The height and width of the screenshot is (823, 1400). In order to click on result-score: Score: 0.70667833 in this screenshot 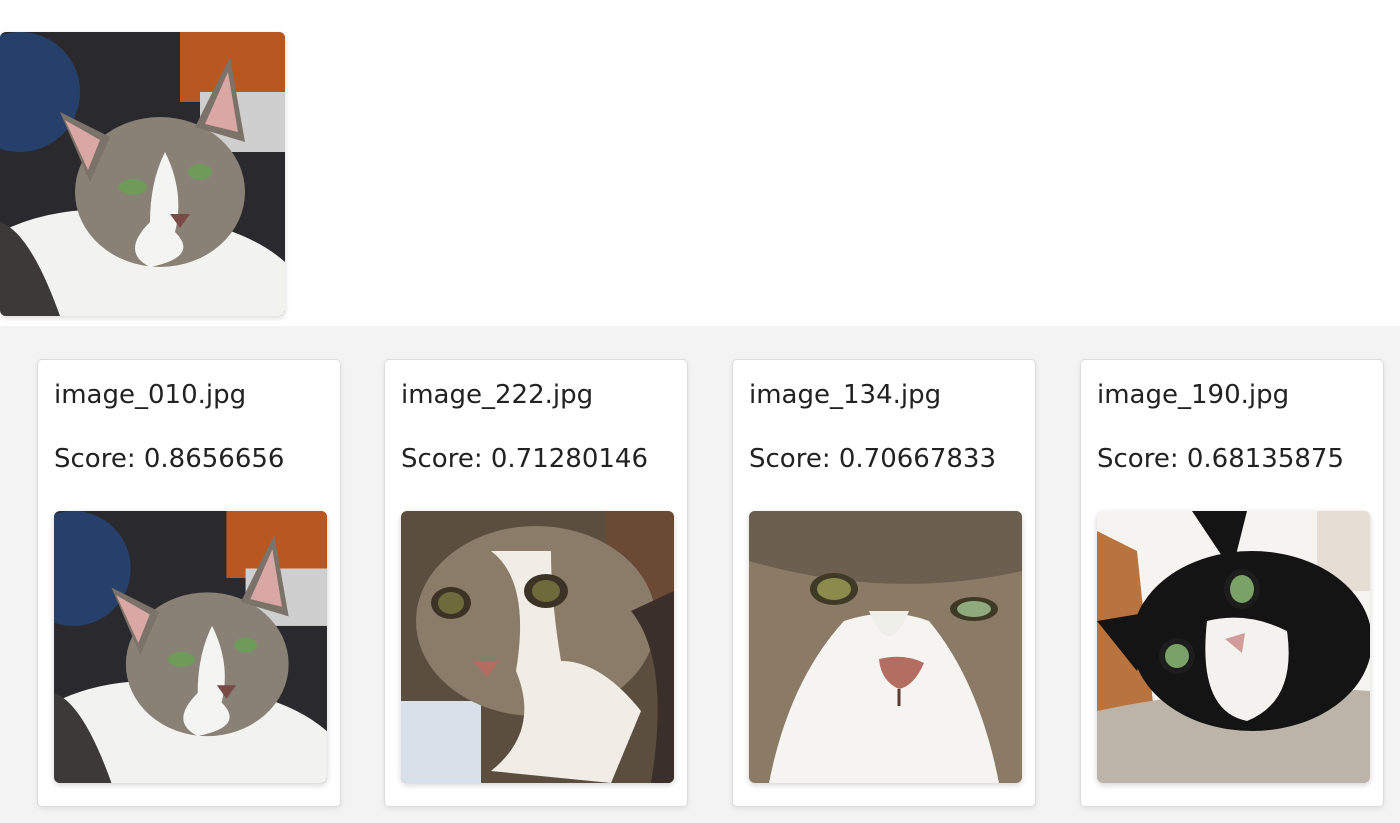, I will do `click(872, 459)`.